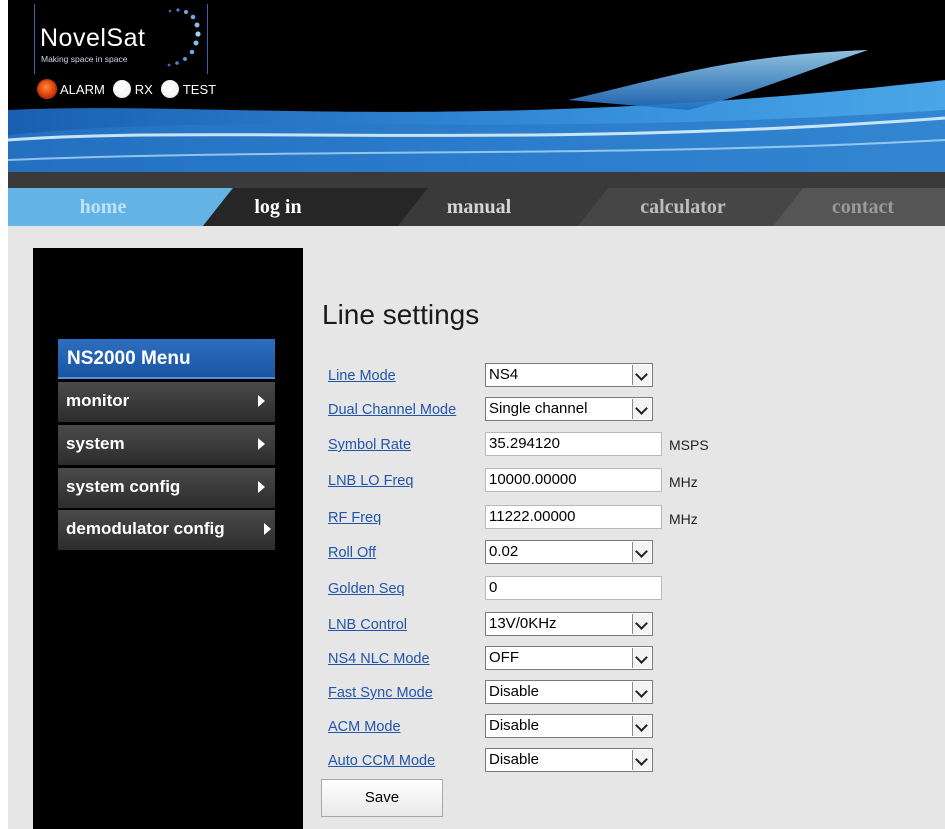 The width and height of the screenshot is (945, 829). What do you see at coordinates (479, 207) in the screenshot?
I see `nav-manual: manual` at bounding box center [479, 207].